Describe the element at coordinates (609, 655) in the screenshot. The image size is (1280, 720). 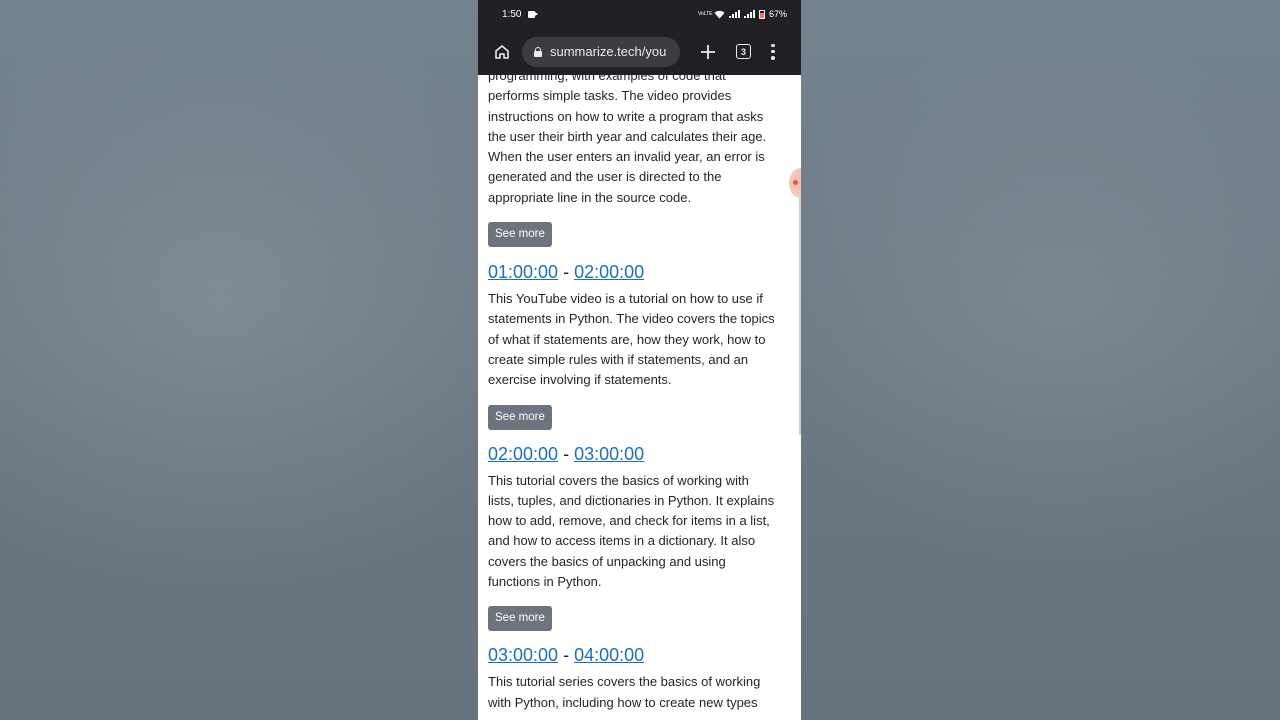
I see `end-time-link: 04:00:00` at that location.